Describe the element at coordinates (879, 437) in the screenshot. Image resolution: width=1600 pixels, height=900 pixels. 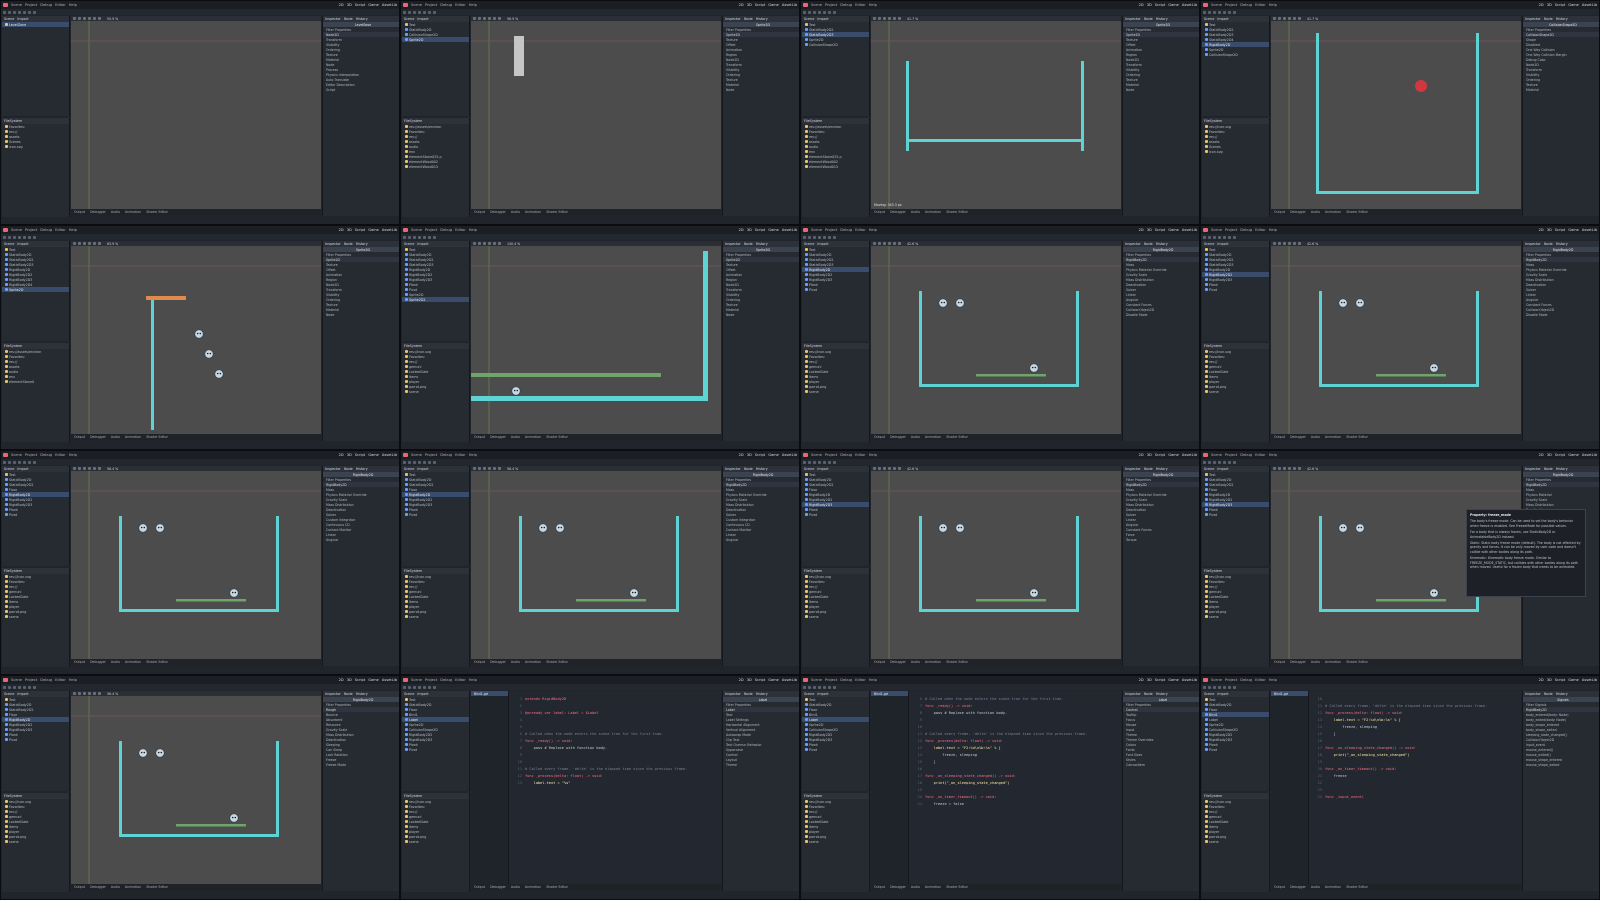
I see `tab-output: Output` at that location.